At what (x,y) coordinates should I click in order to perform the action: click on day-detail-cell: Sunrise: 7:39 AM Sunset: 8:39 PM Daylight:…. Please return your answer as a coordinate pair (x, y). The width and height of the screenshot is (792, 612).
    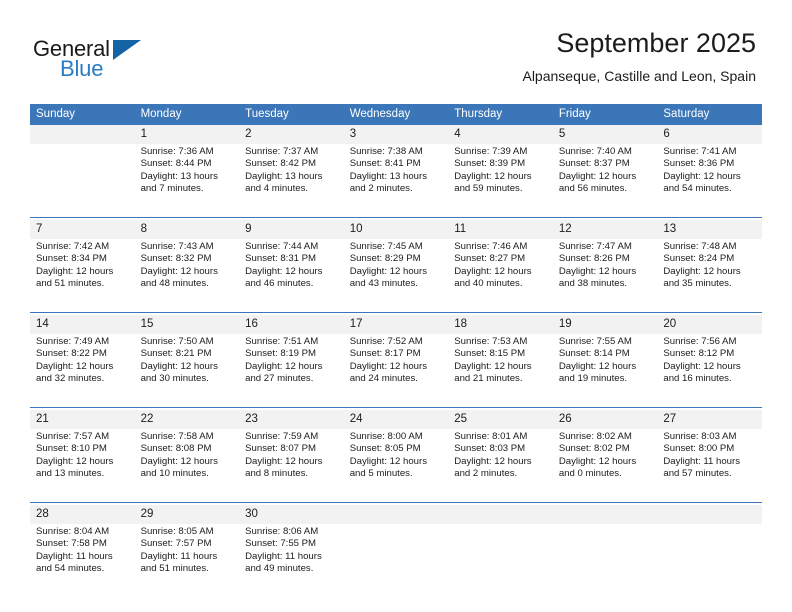
    Looking at the image, I should click on (500, 181).